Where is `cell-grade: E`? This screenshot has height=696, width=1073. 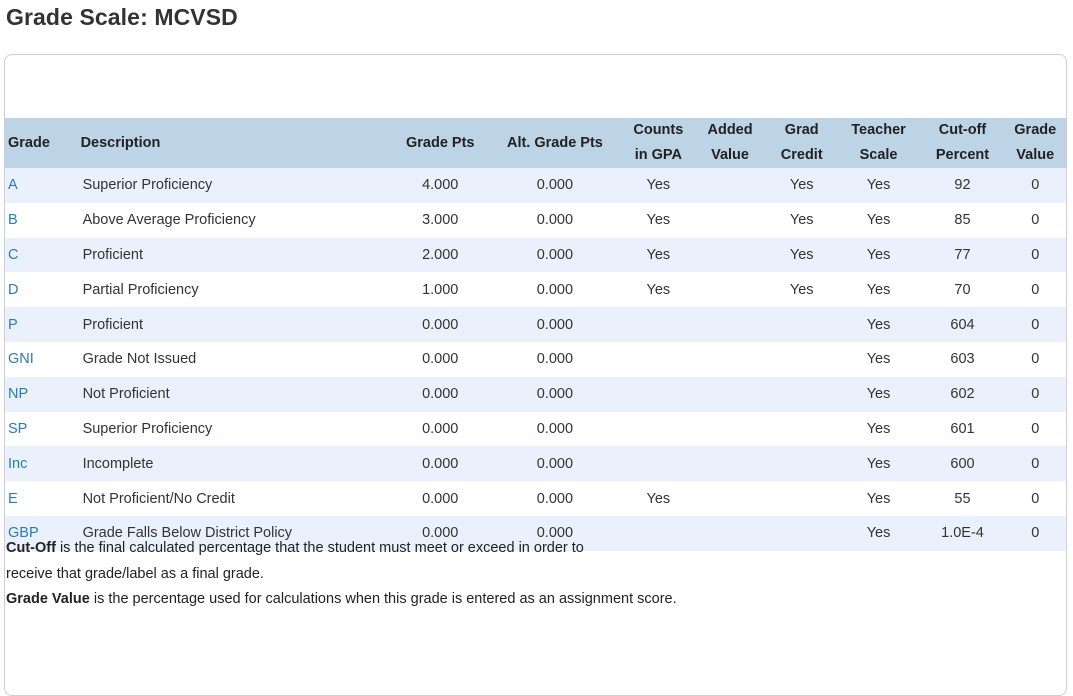
cell-grade: E is located at coordinates (38, 498).